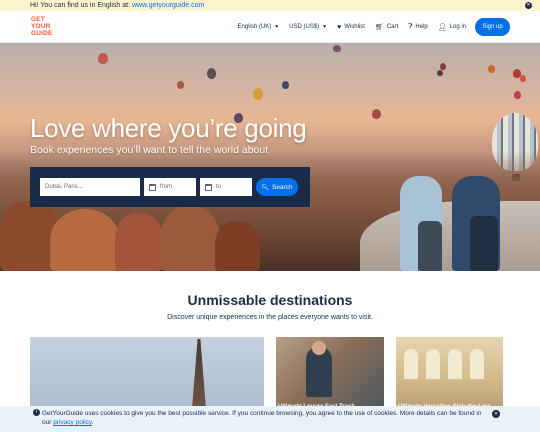 The width and height of the screenshot is (540, 432). I want to click on currency-selector: USD (US$) ▼, so click(308, 27).